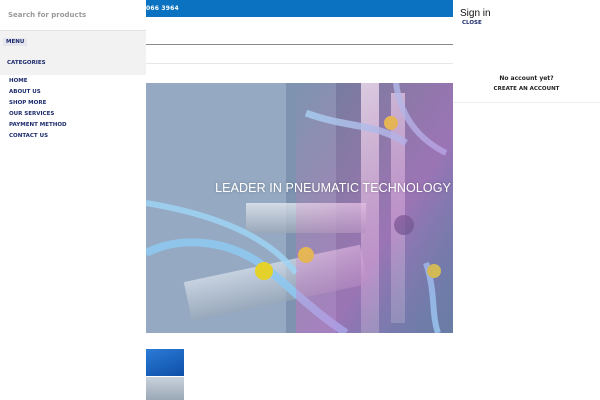  I want to click on account-divider, so click(526, 102).